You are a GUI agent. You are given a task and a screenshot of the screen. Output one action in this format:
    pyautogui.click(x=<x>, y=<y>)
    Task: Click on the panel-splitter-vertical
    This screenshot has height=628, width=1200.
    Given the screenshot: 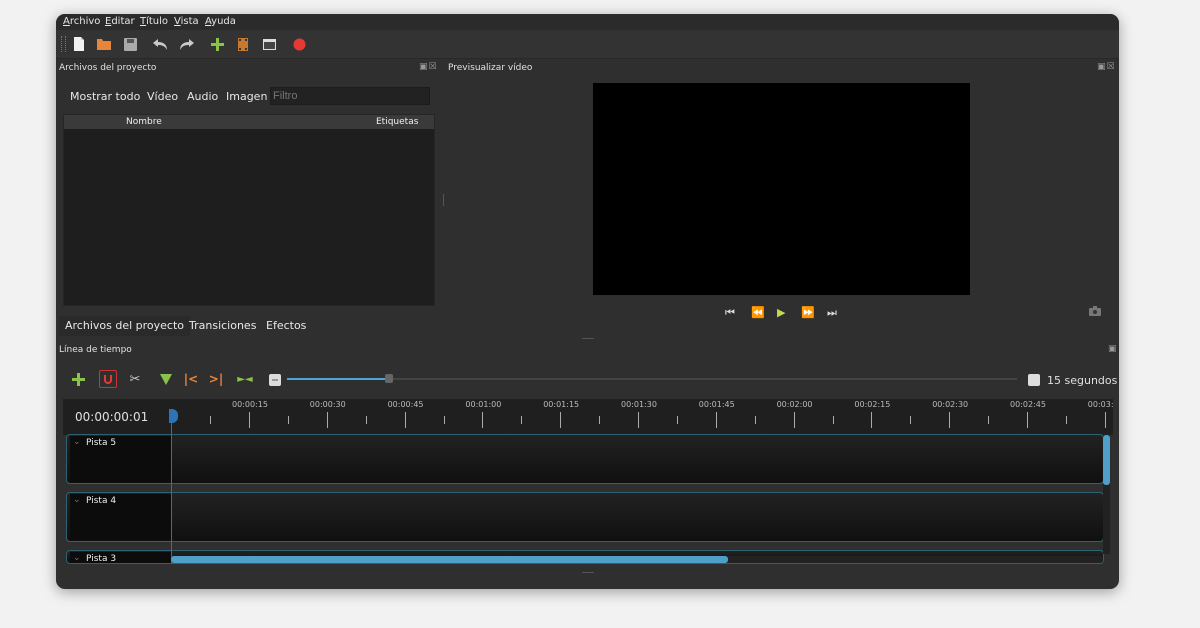 What is the action you would take?
    pyautogui.click(x=443, y=200)
    